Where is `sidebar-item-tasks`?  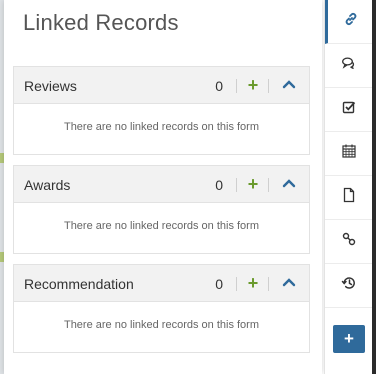 sidebar-item-tasks is located at coordinates (349, 110).